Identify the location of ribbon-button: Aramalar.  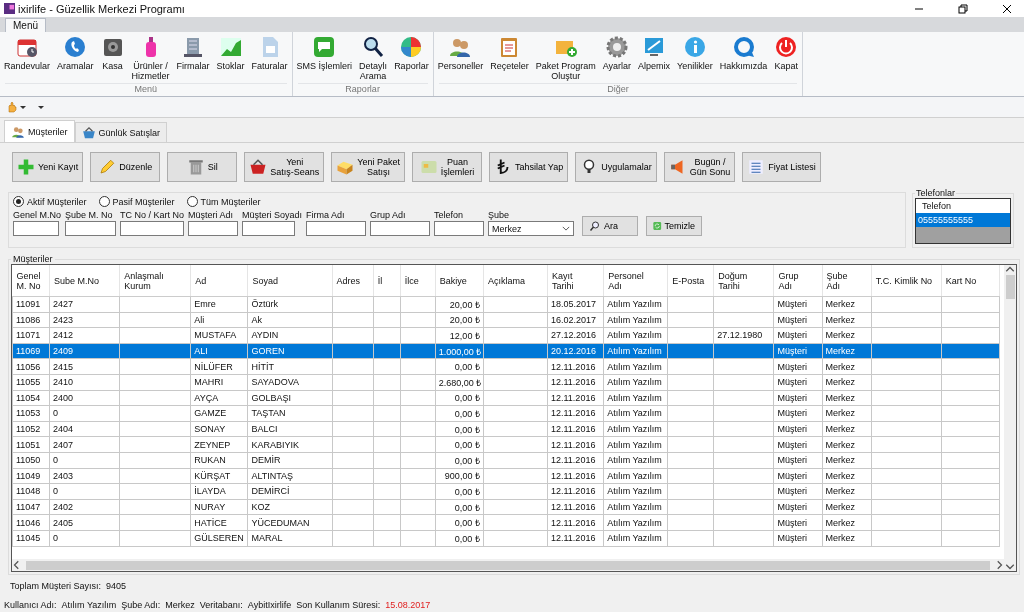
(75, 57).